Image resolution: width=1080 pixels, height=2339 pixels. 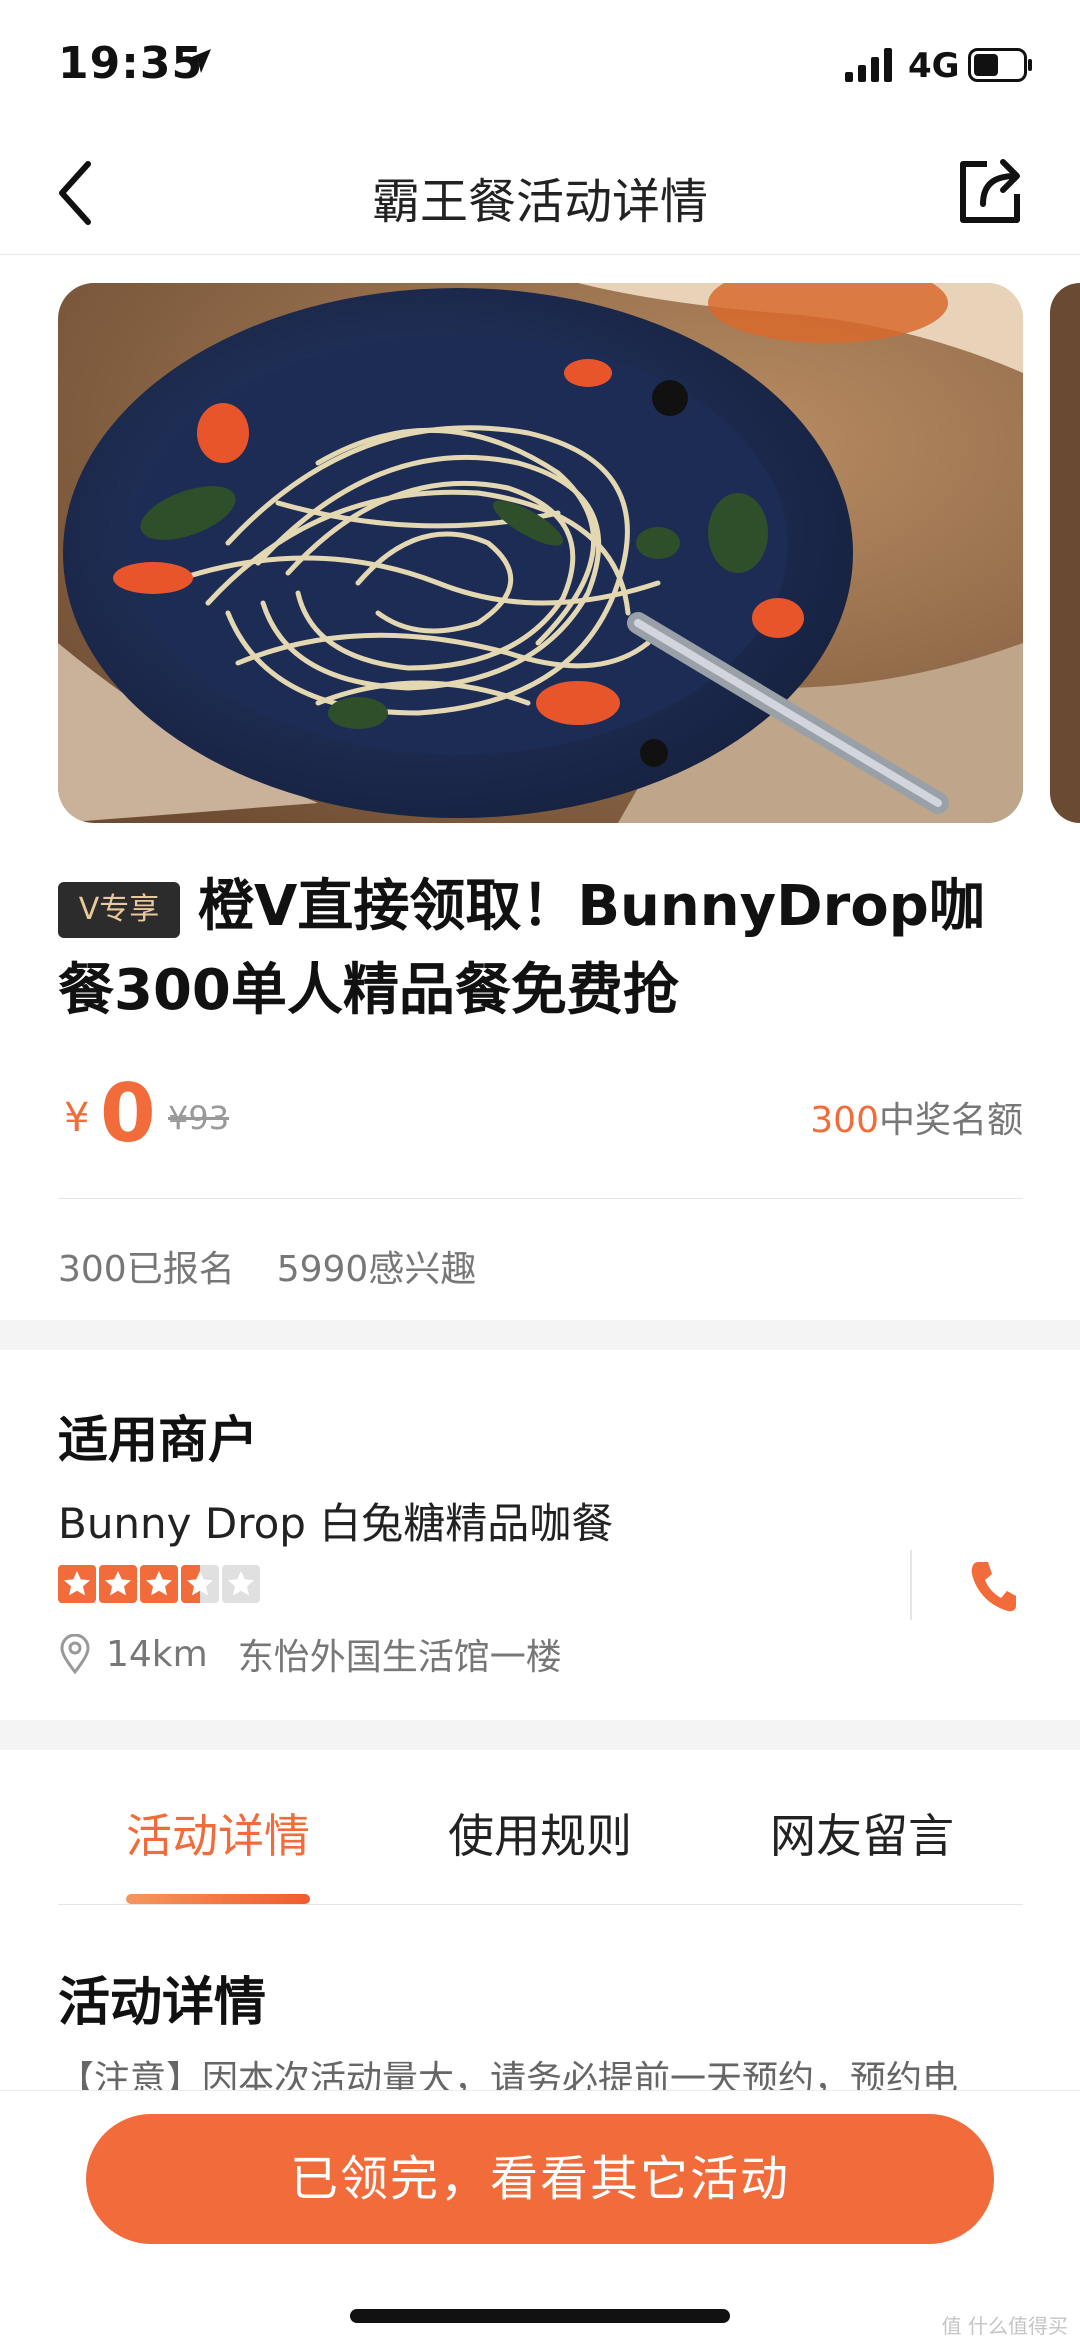 I want to click on merchant-distance: 14km, so click(x=157, y=1654).